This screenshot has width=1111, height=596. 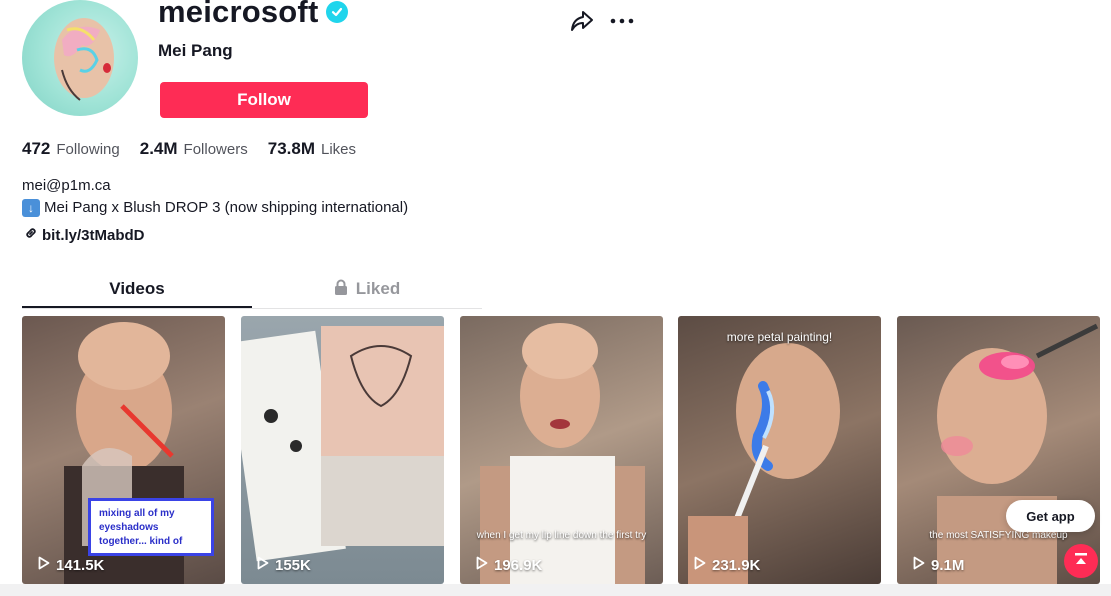 What do you see at coordinates (582, 21) in the screenshot?
I see `share-icon` at bounding box center [582, 21].